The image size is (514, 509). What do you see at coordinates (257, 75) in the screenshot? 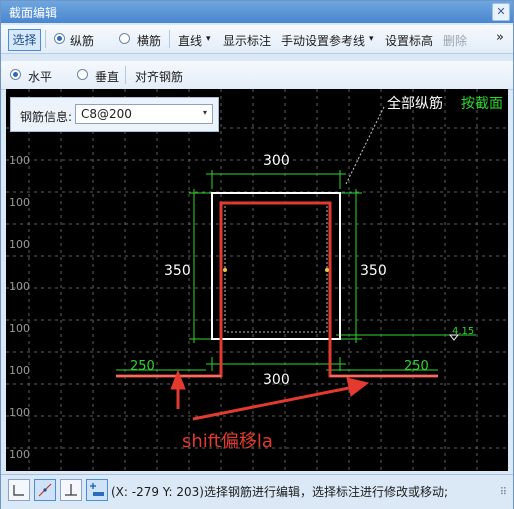
I see `secondary-toolbar: 水平 垂直 对齐钢筋` at bounding box center [257, 75].